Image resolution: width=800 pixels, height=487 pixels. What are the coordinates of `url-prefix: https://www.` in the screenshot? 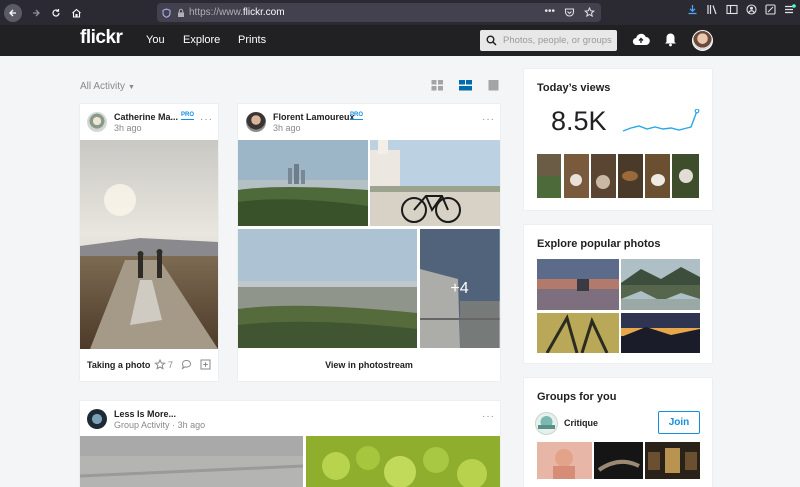 It's located at (216, 12).